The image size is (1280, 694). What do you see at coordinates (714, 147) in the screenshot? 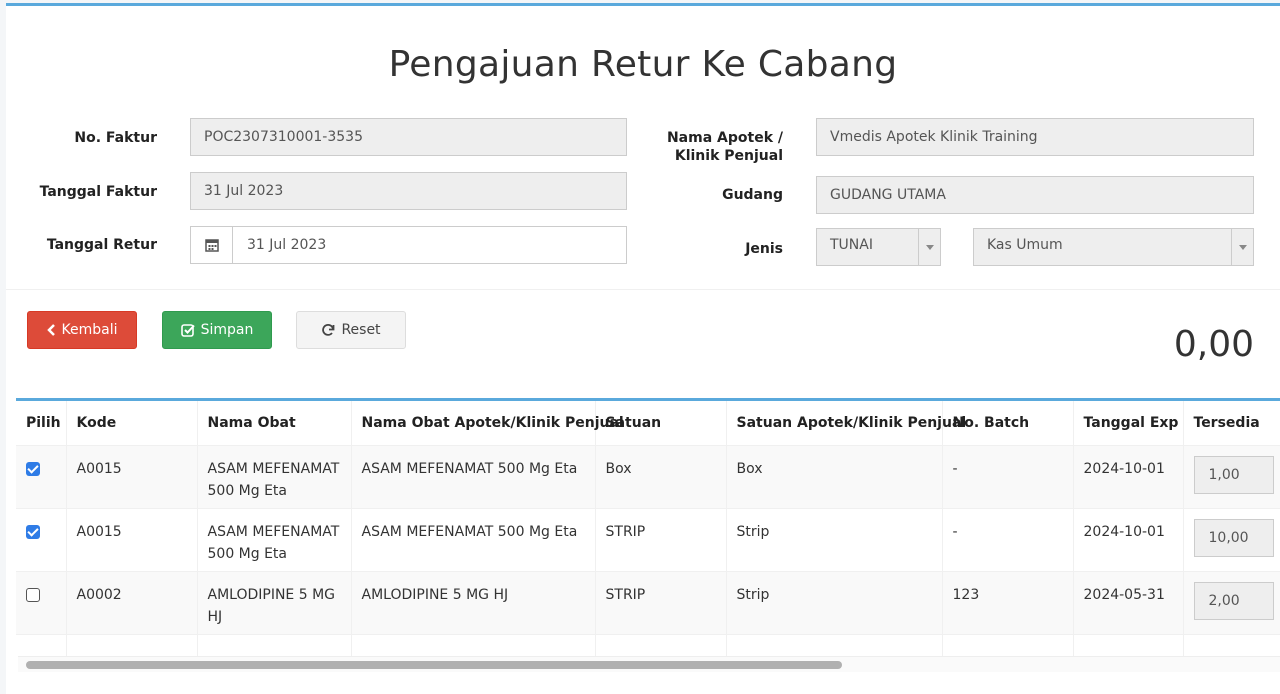
I see `nama-apotek-label: Nama Apotek / Klinik Penjual` at bounding box center [714, 147].